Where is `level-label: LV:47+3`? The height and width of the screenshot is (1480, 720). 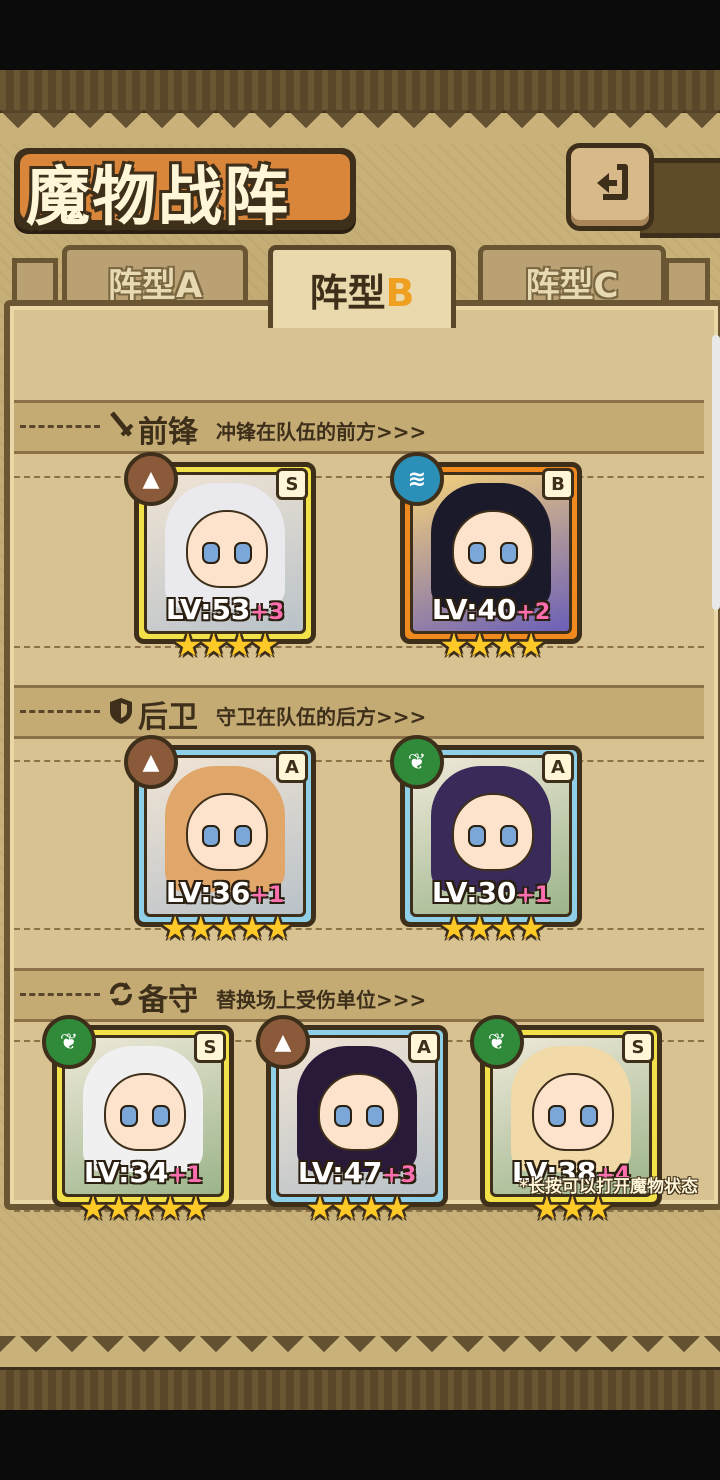
level-label: LV:47+3 is located at coordinates (357, 1172).